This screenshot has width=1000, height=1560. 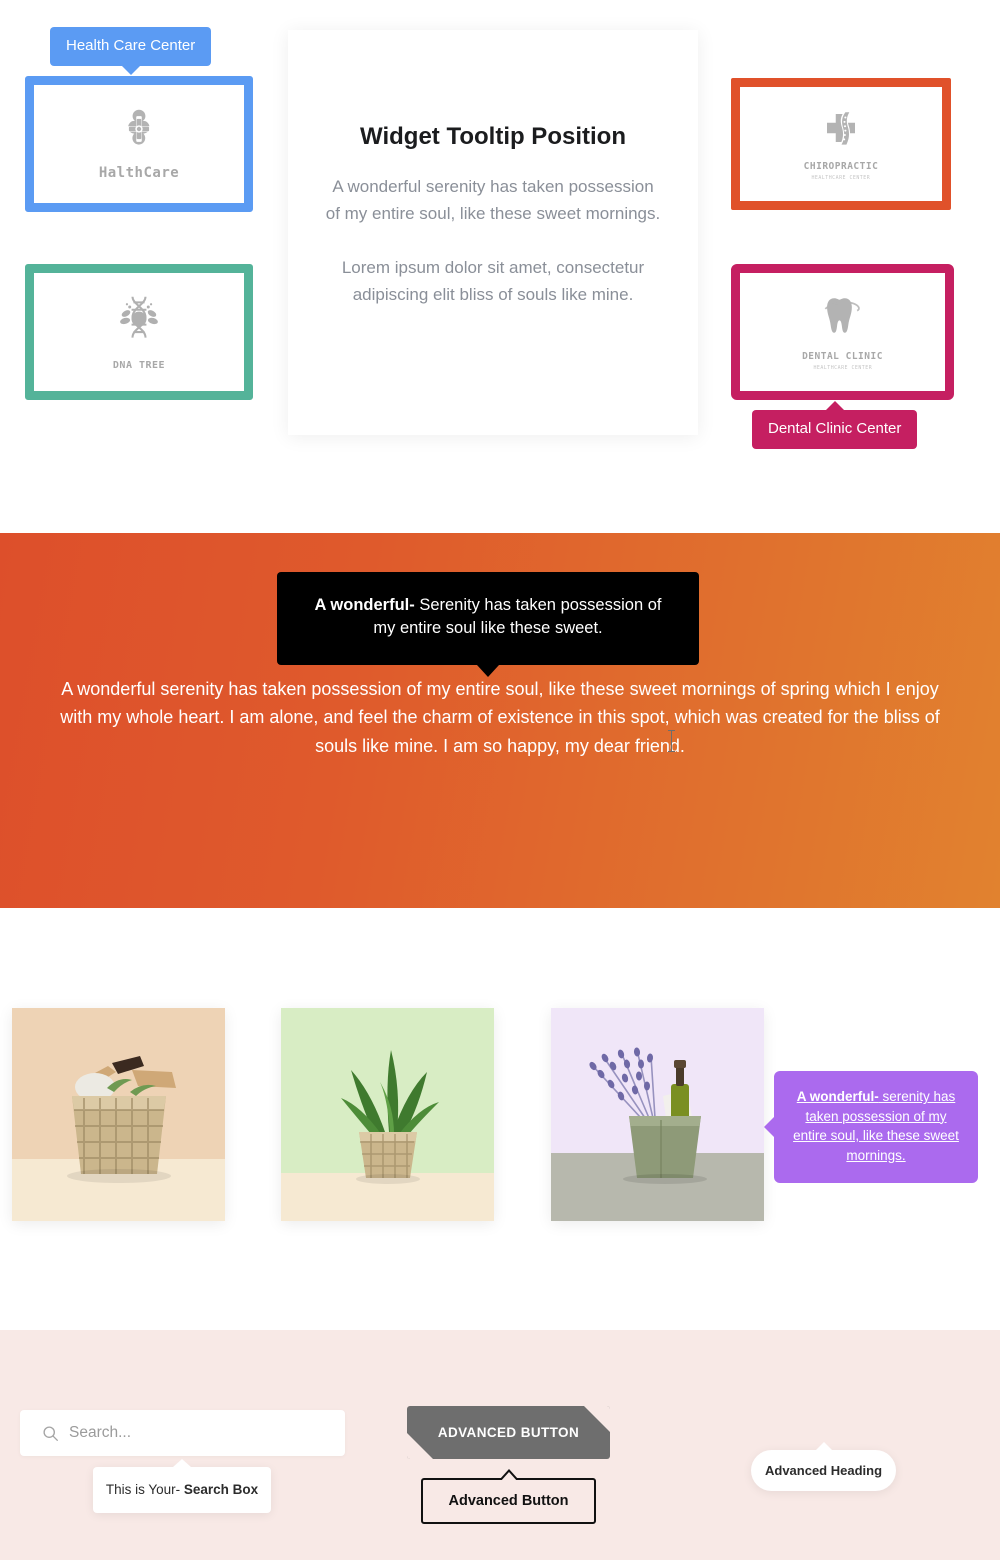 I want to click on image-card-aloe-plant, so click(x=387, y=1114).